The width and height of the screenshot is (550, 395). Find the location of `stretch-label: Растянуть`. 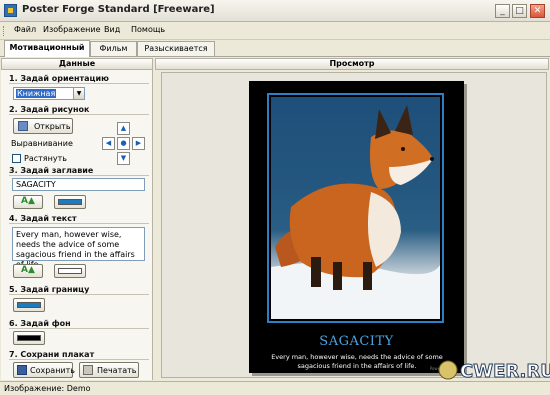

stretch-label: Растянуть is located at coordinates (45, 158).